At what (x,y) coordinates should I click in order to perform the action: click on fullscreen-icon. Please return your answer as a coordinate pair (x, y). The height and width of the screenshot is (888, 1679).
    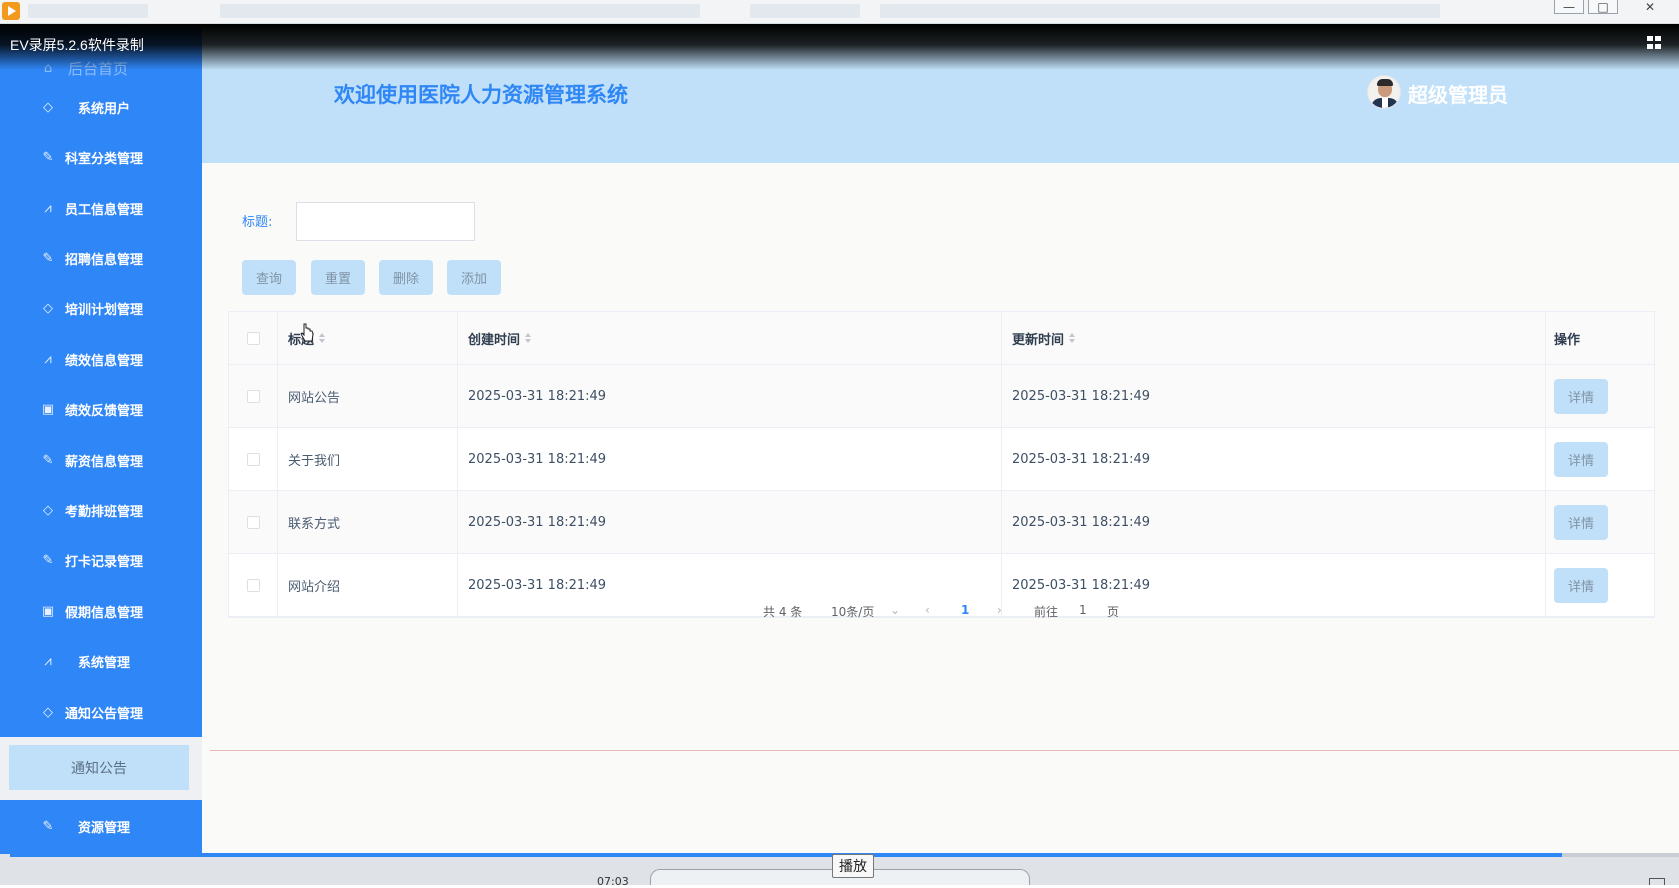
    Looking at the image, I should click on (1657, 881).